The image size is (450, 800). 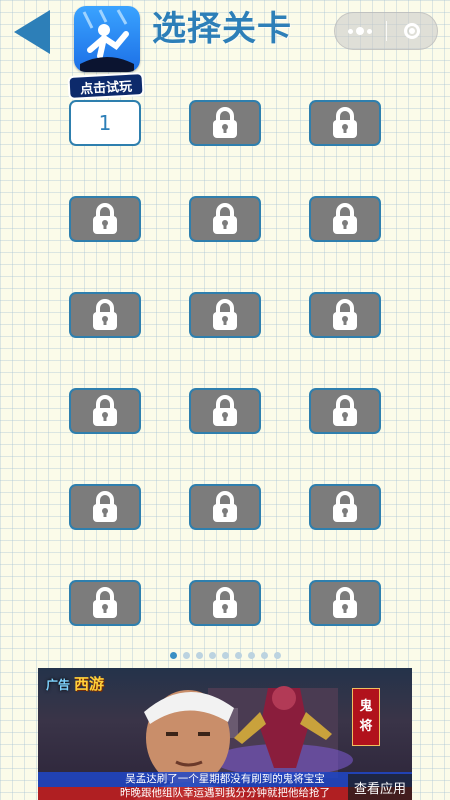 I want to click on ad-game-title: 西游, so click(x=89, y=684).